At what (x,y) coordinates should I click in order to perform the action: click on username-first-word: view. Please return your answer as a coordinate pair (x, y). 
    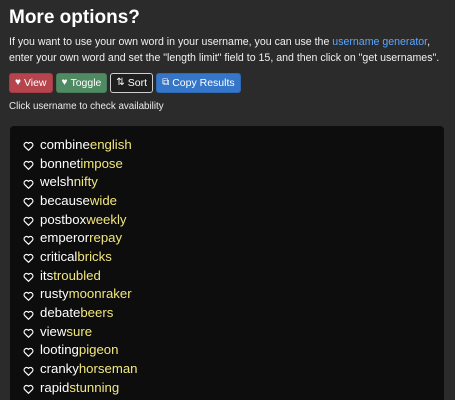
    Looking at the image, I should click on (53, 331).